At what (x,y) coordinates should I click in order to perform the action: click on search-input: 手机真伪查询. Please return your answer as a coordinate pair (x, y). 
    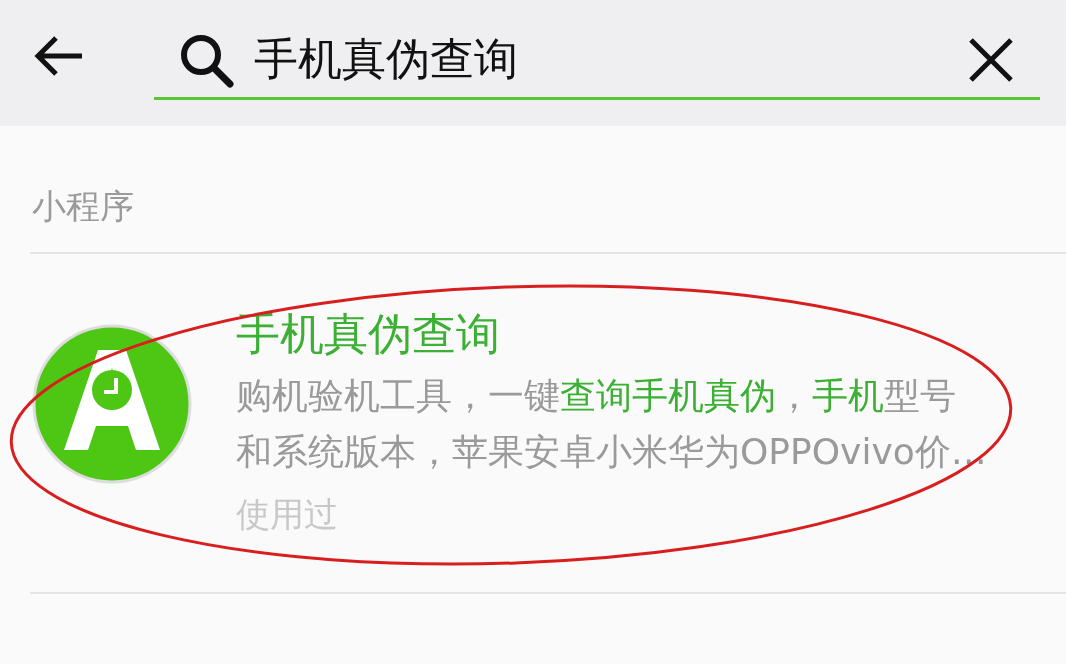
    Looking at the image, I should click on (611, 59).